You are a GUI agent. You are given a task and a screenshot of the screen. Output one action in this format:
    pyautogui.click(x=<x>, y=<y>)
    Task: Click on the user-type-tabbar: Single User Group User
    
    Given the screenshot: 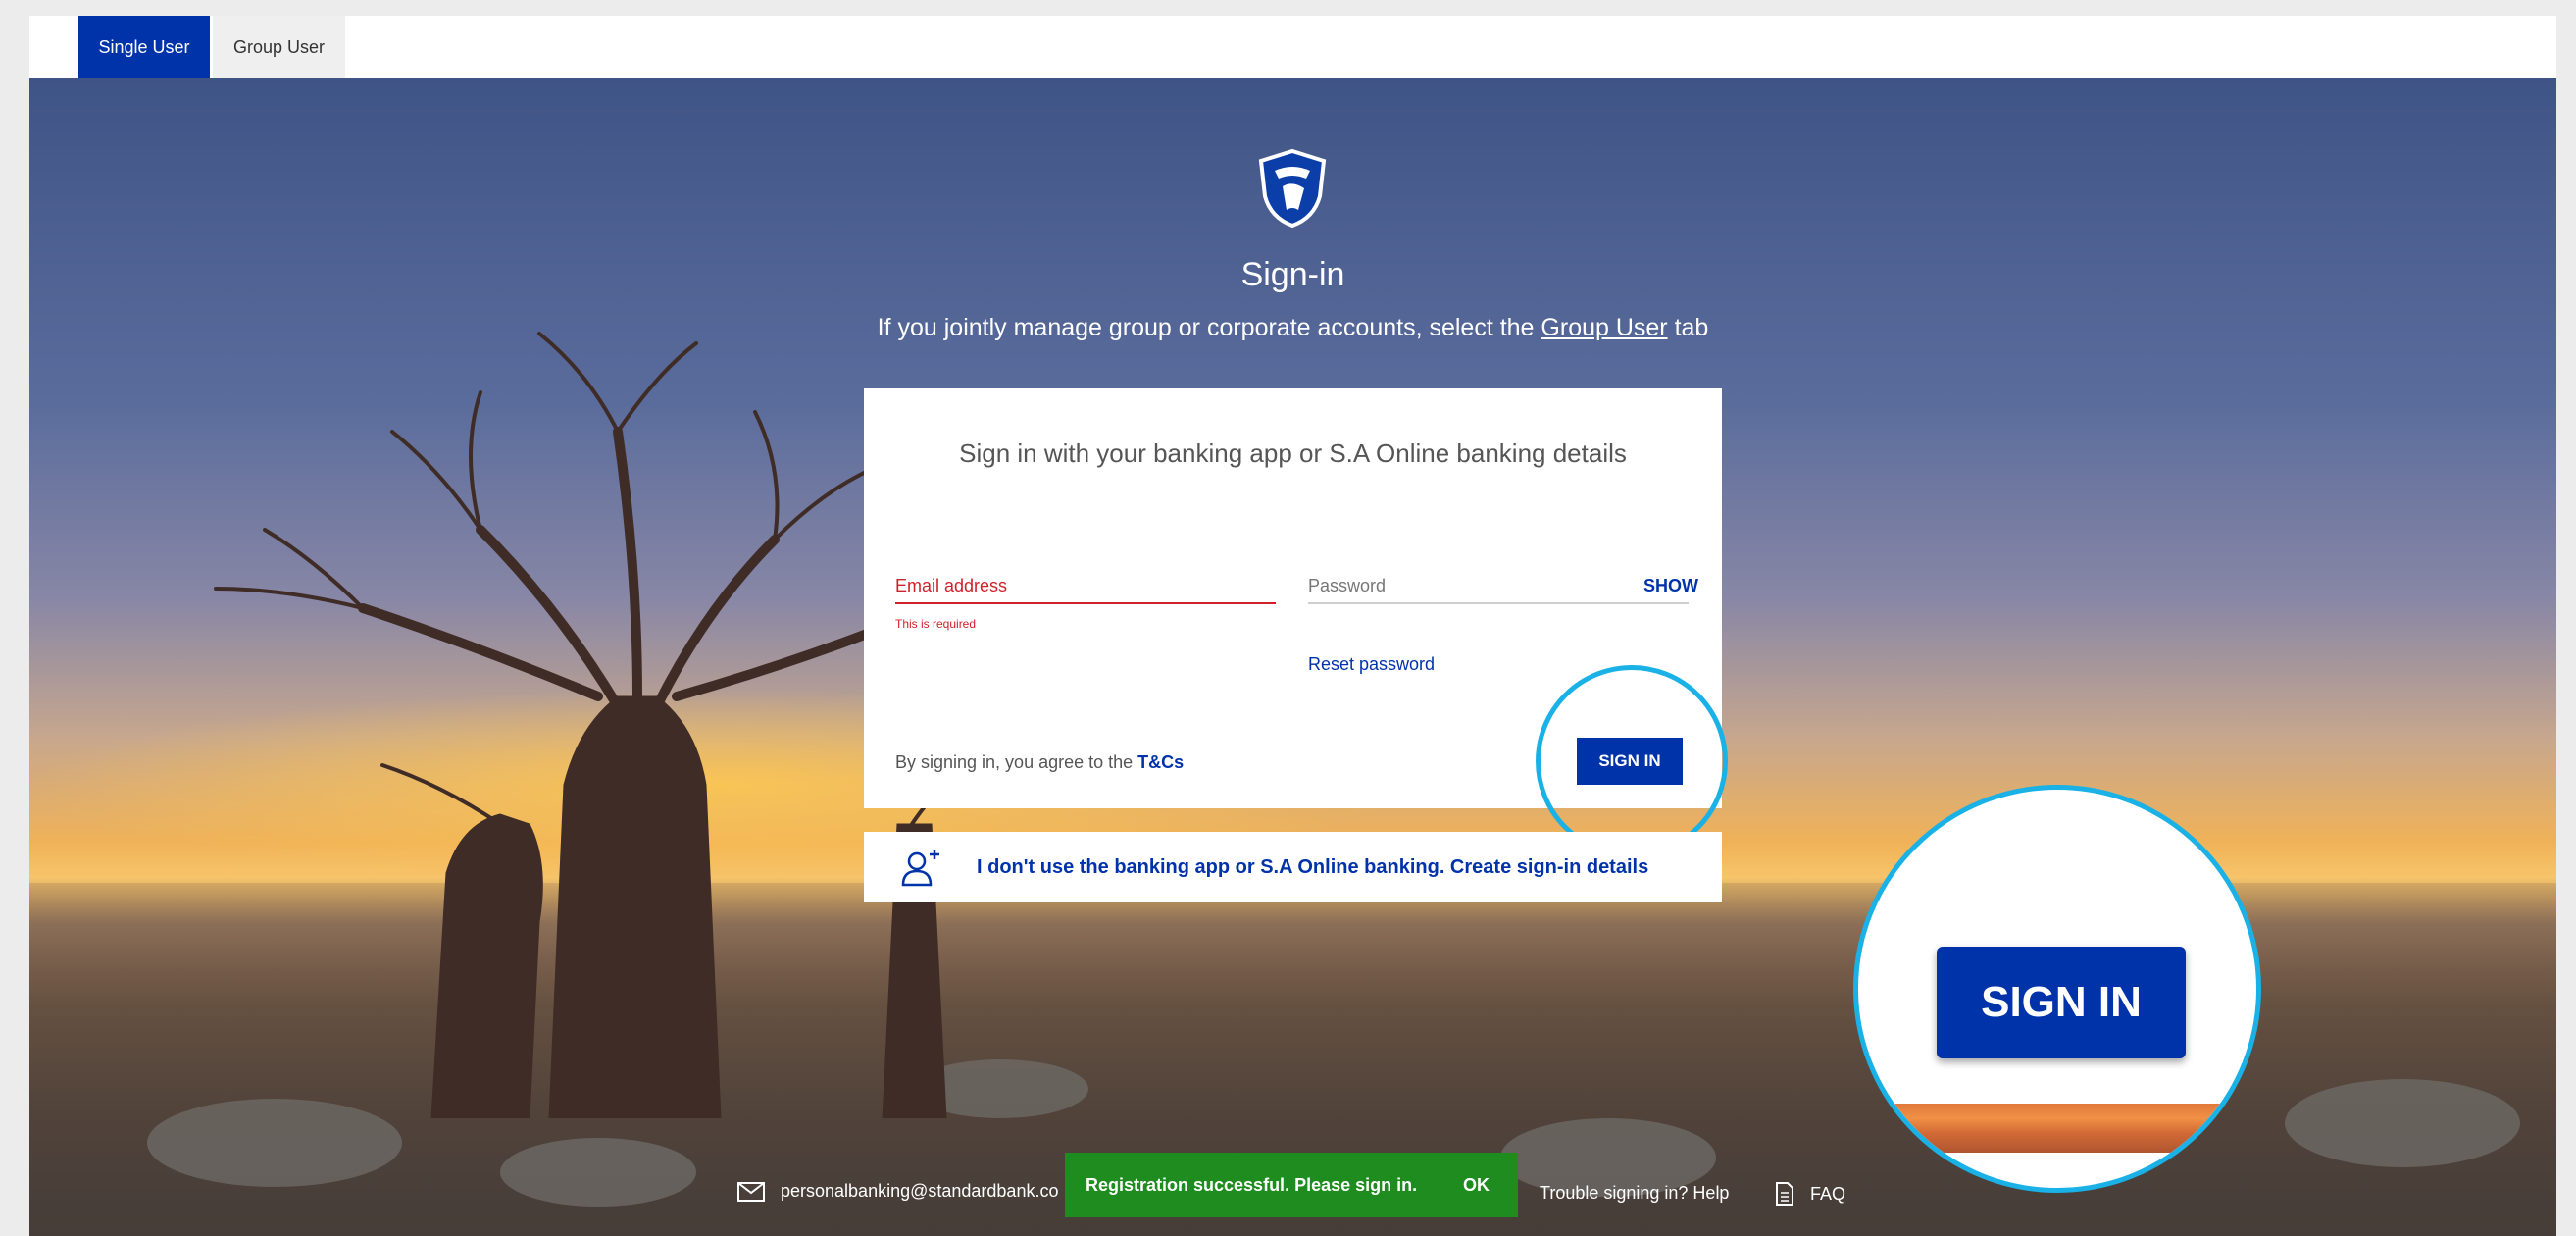 What is the action you would take?
    pyautogui.click(x=1293, y=47)
    